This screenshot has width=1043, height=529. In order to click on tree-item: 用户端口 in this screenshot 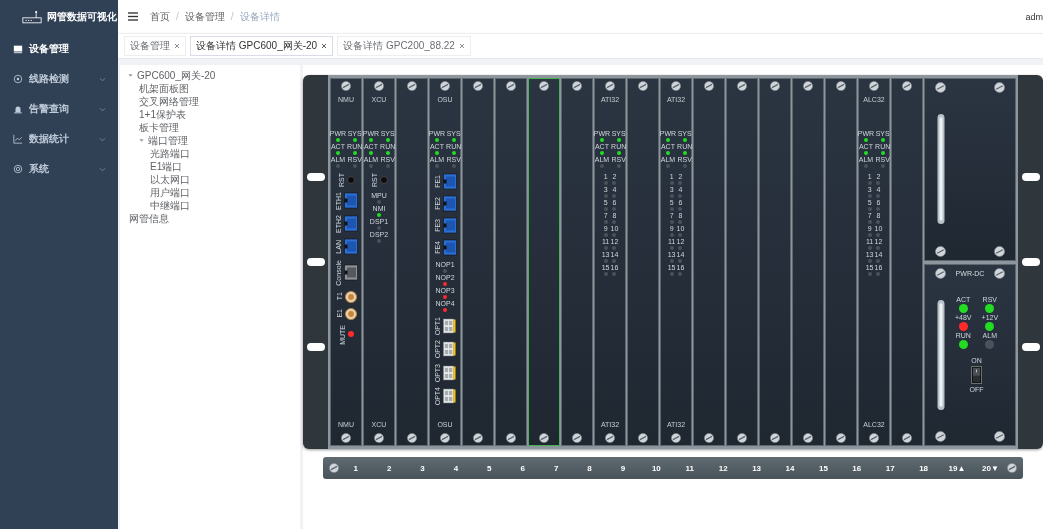, I will do `click(225, 192)`.